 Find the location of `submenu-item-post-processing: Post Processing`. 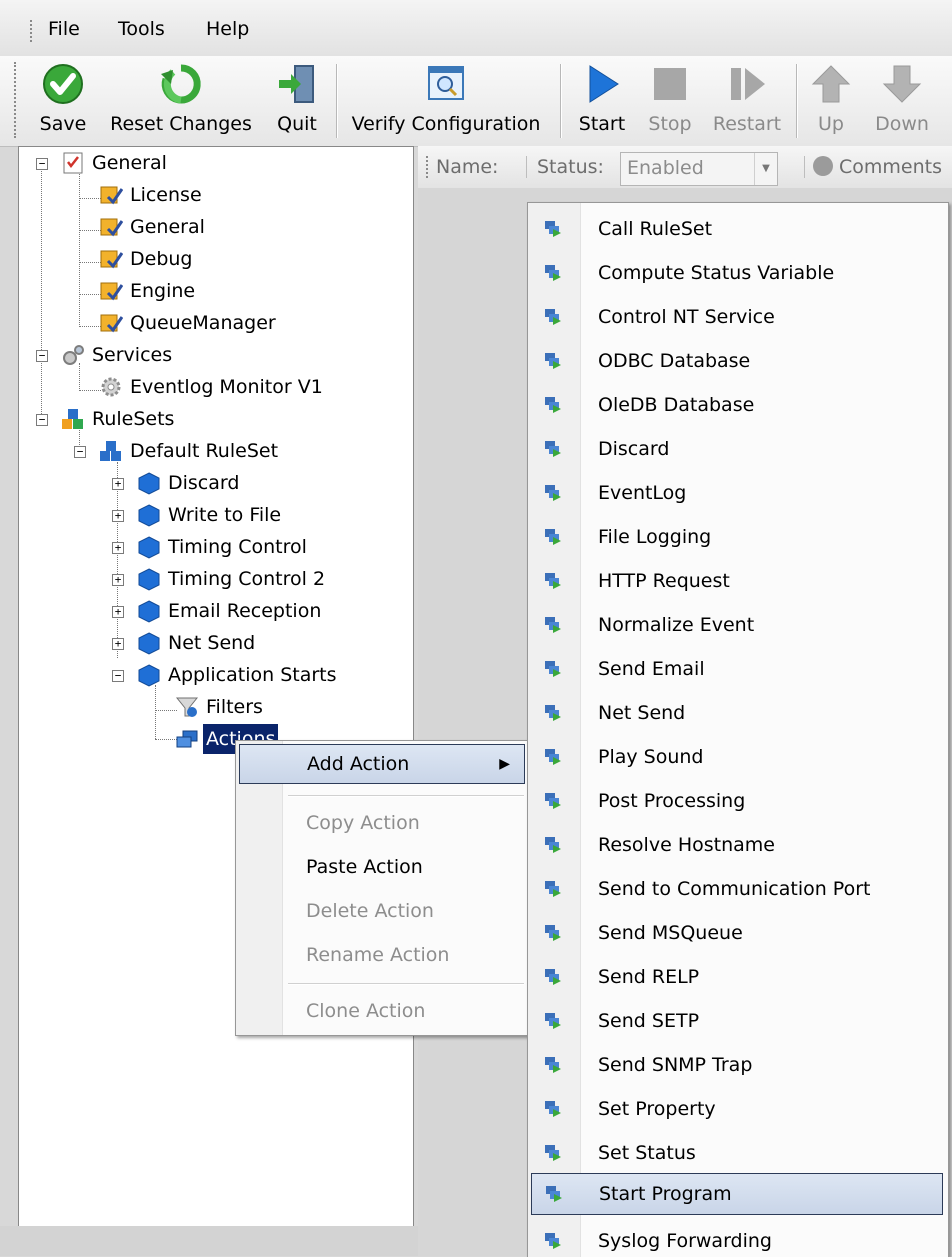

submenu-item-post-processing: Post Processing is located at coordinates (737, 801).